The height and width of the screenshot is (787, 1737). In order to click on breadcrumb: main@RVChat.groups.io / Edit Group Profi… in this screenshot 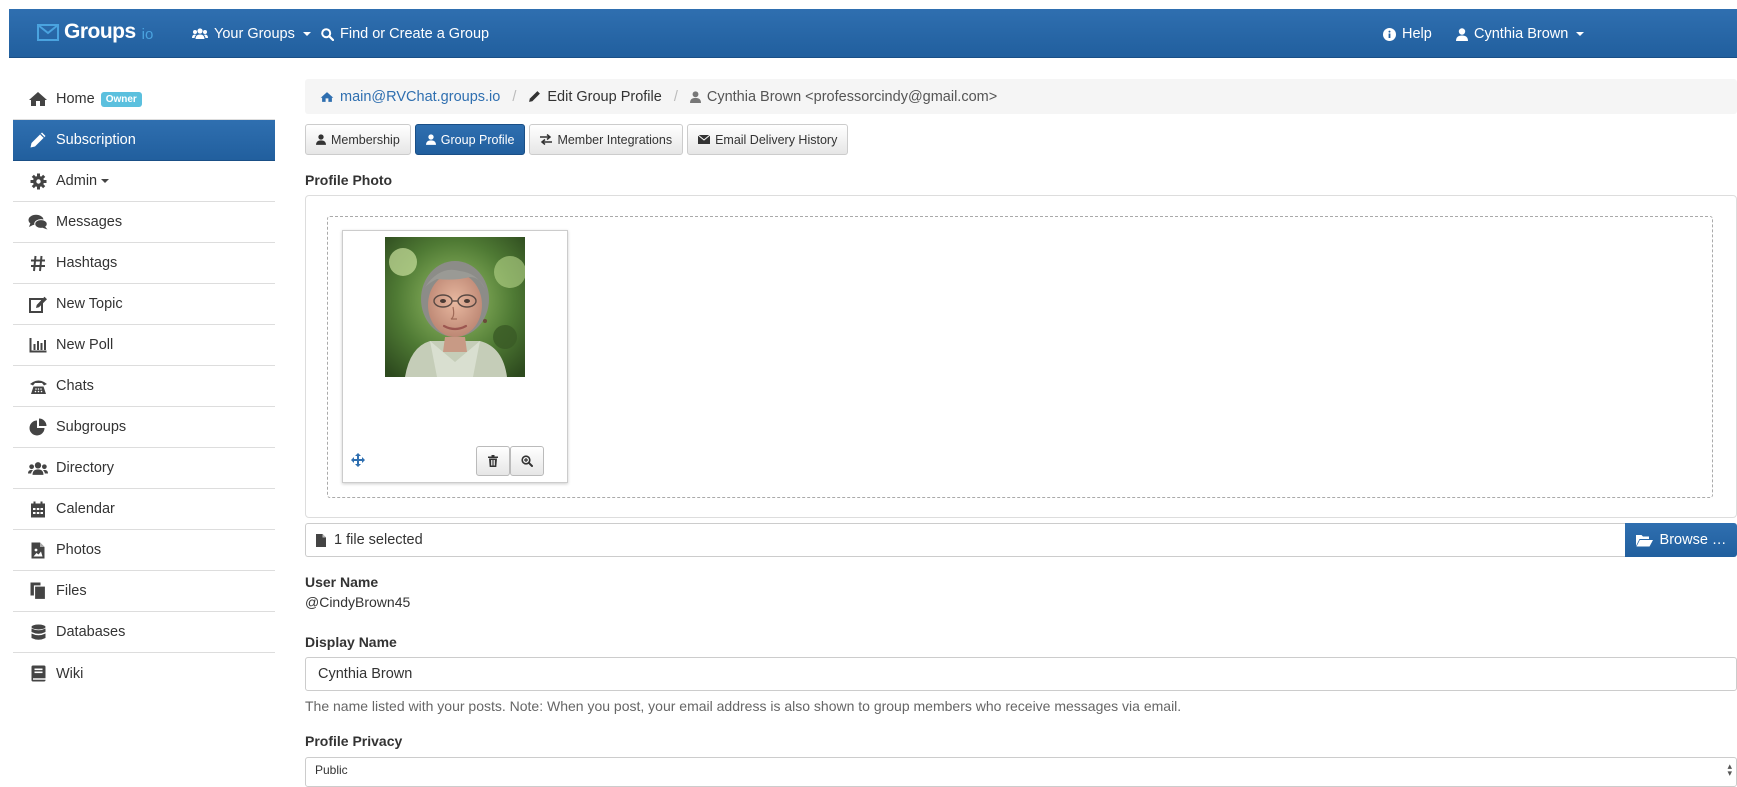, I will do `click(1021, 96)`.